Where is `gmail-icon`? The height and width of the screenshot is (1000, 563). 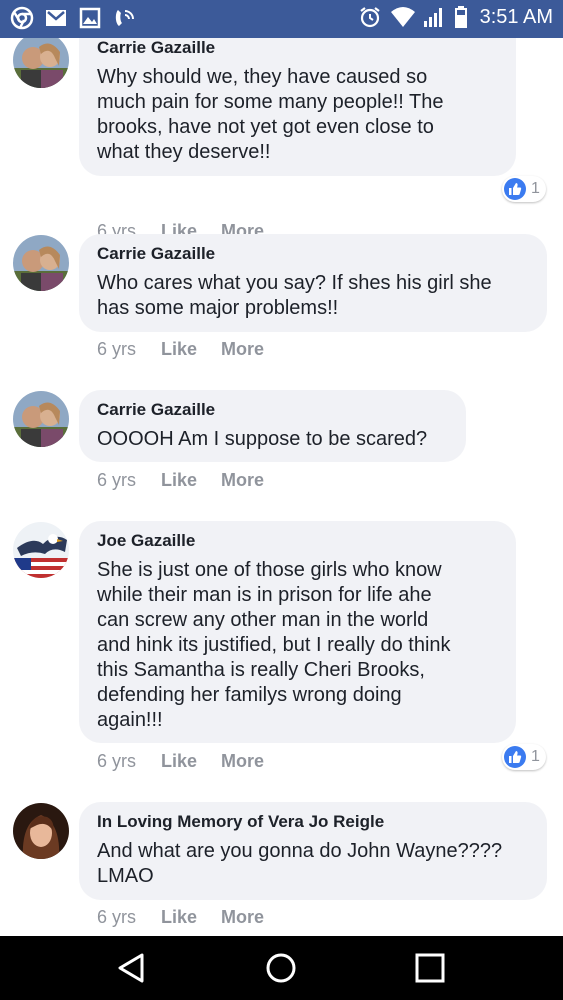
gmail-icon is located at coordinates (56, 18).